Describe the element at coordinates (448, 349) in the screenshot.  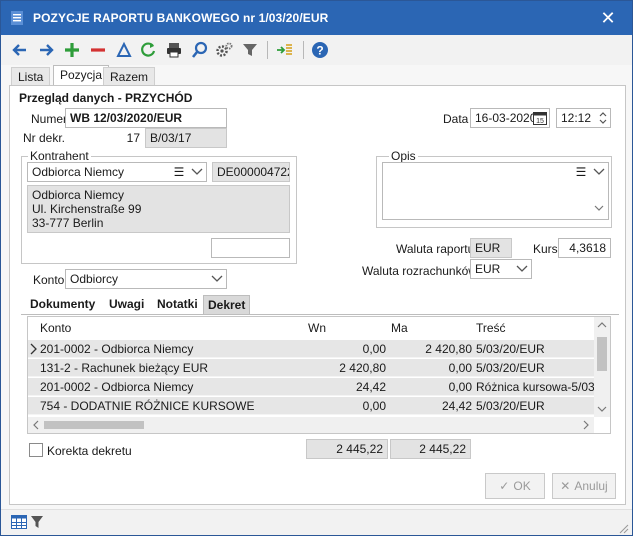
I see `cell-ma: 2 420,80` at that location.